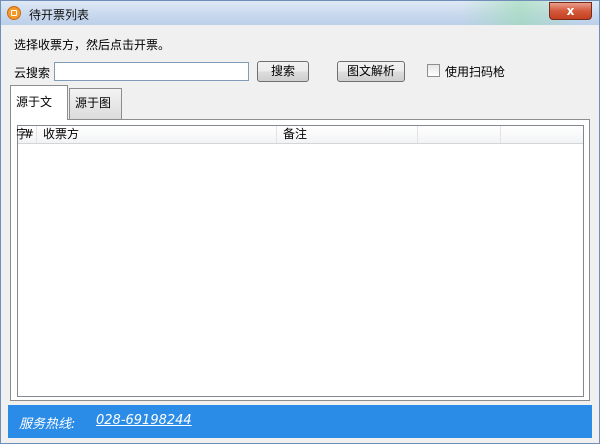  I want to click on list-header: # 收票方 备注, so click(300, 135).